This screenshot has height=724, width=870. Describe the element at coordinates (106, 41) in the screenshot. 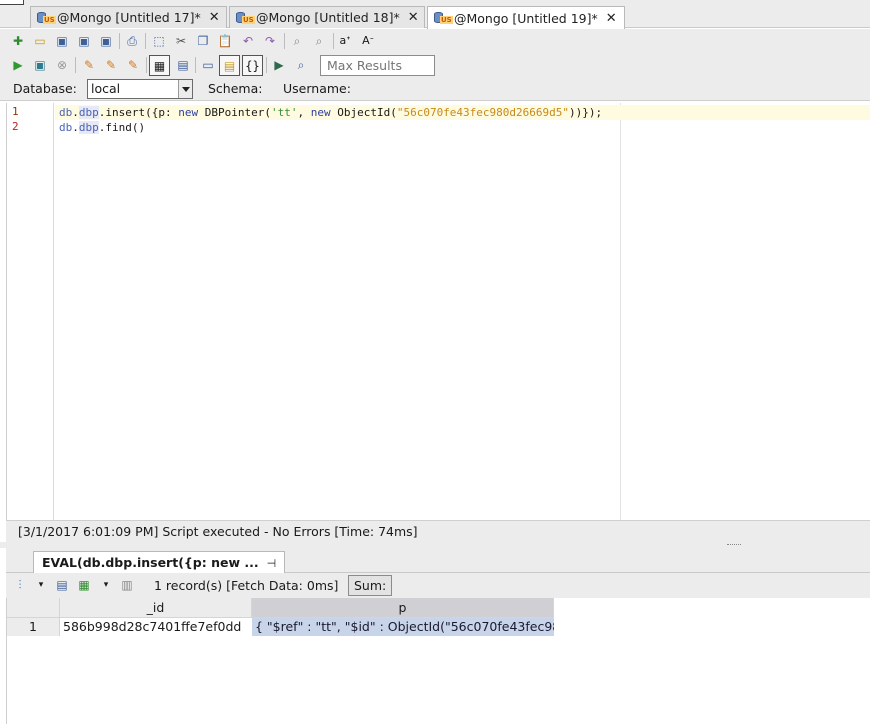

I see `save-all-icon: ▣` at that location.